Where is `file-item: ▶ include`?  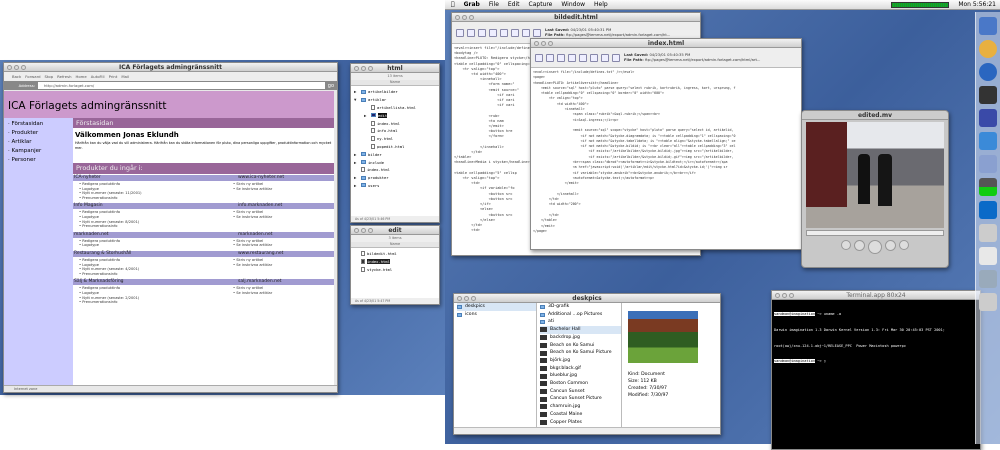 file-item: ▶ include is located at coordinates (396, 162).